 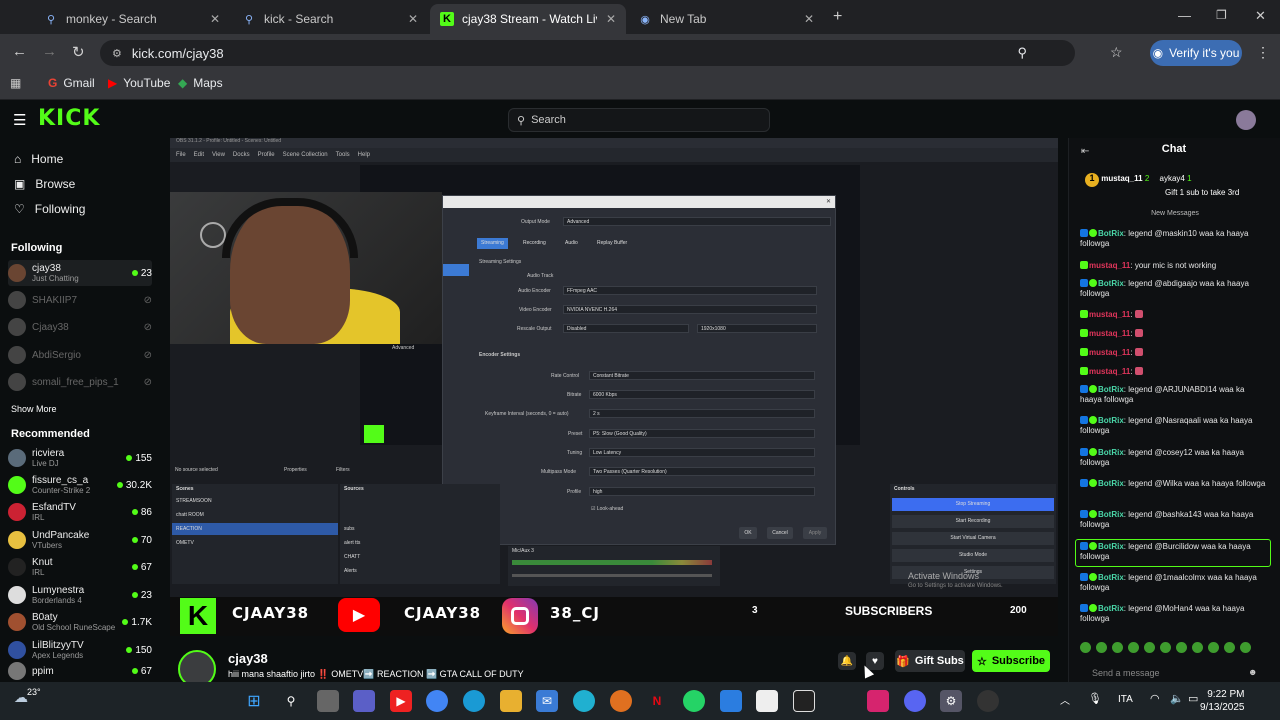 What do you see at coordinates (80, 512) in the screenshot?
I see `recommended-channel: EsfandTV IRL 86` at bounding box center [80, 512].